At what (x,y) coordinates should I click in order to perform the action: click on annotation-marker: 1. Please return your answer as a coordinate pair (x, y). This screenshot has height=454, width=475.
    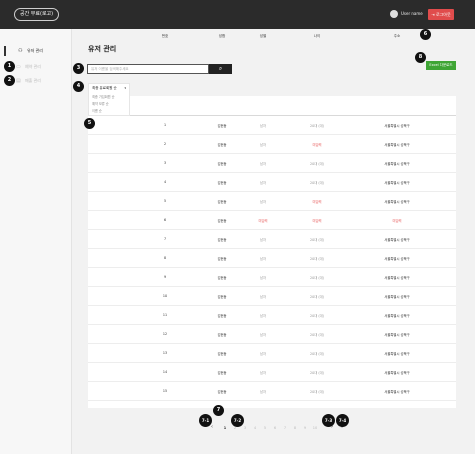
    Looking at the image, I should click on (9, 66).